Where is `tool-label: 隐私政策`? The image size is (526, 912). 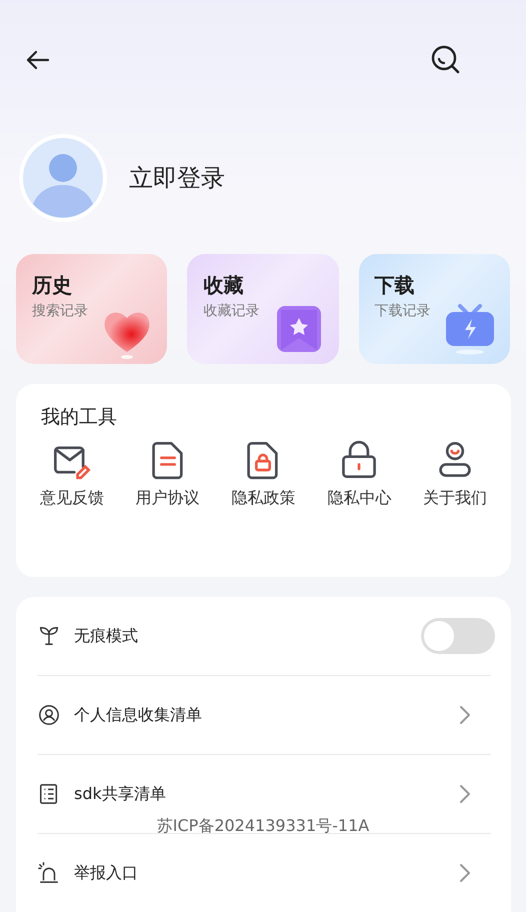
tool-label: 隐私政策 is located at coordinates (263, 498).